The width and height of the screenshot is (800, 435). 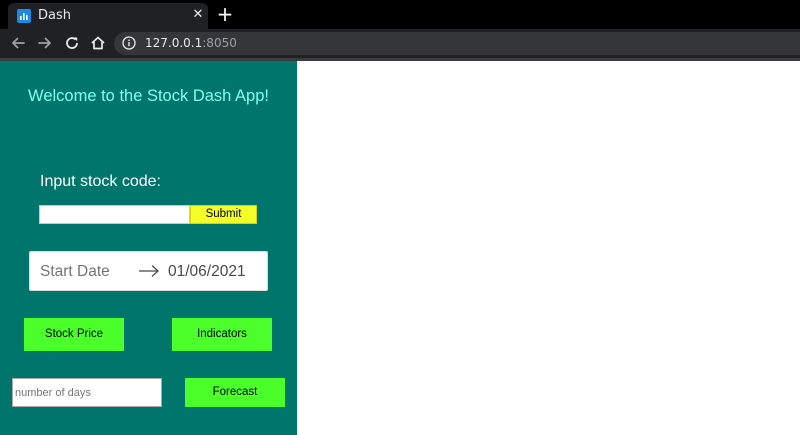 What do you see at coordinates (219, 43) in the screenshot?
I see `url-port: :8050` at bounding box center [219, 43].